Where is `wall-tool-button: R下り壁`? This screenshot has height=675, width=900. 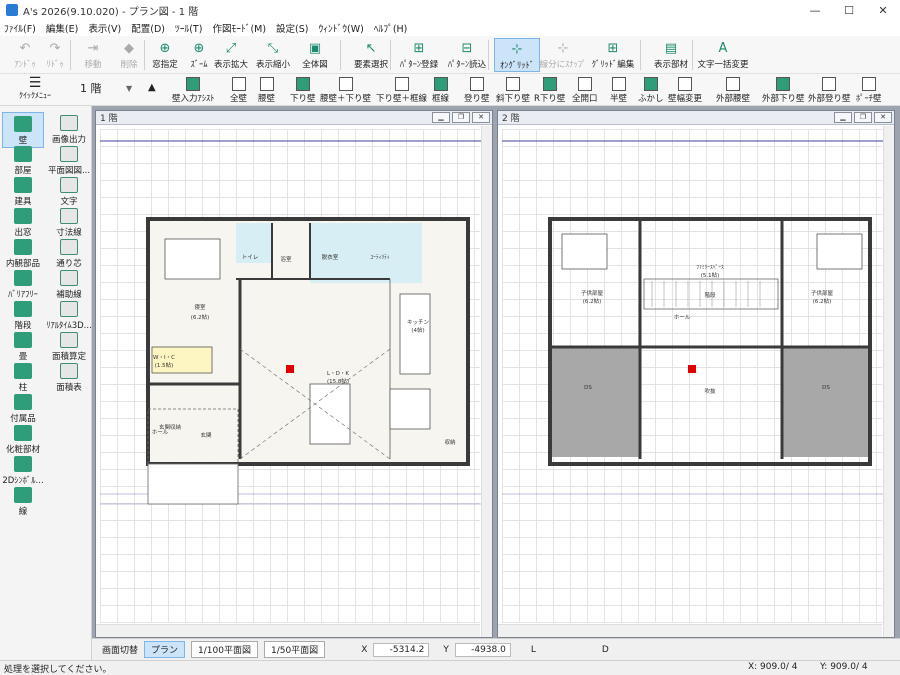 wall-tool-button: R下り壁 is located at coordinates (549, 90).